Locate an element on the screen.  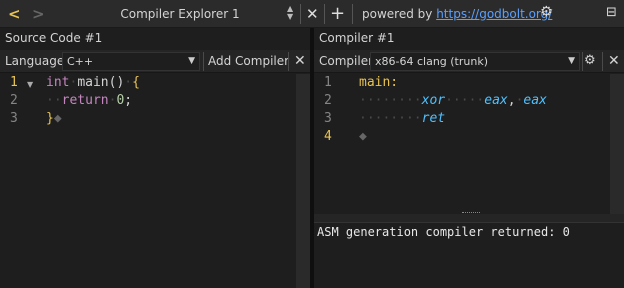
fold-arrow-icon: ▼ is located at coordinates (30, 84).